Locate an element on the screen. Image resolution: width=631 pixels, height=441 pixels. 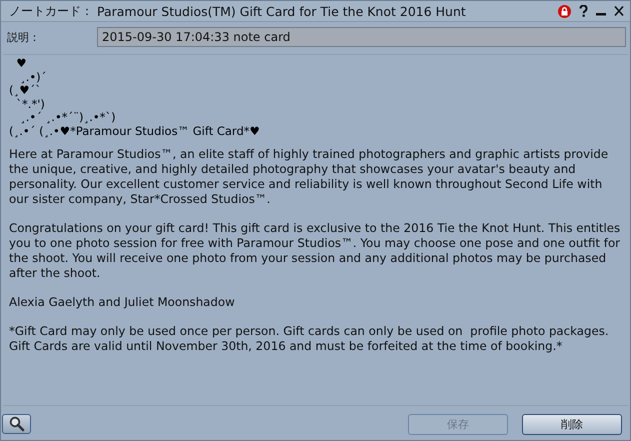
window-title-label: ノートカード： is located at coordinates (51, 11).